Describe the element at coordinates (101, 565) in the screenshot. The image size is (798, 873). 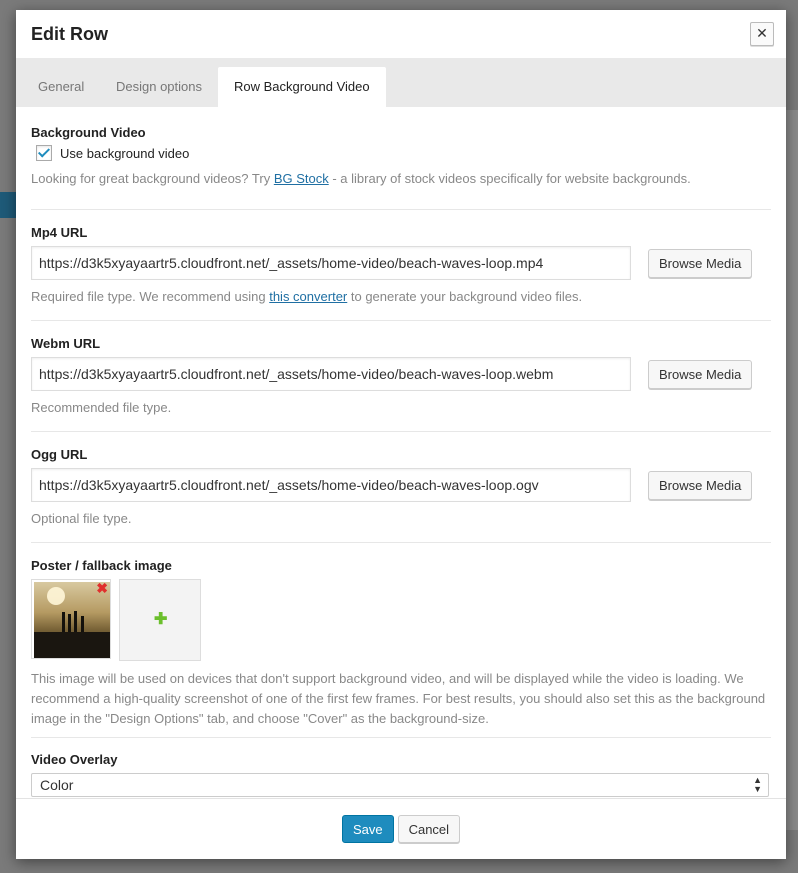
I see `poster-label: Poster / fallback image` at that location.